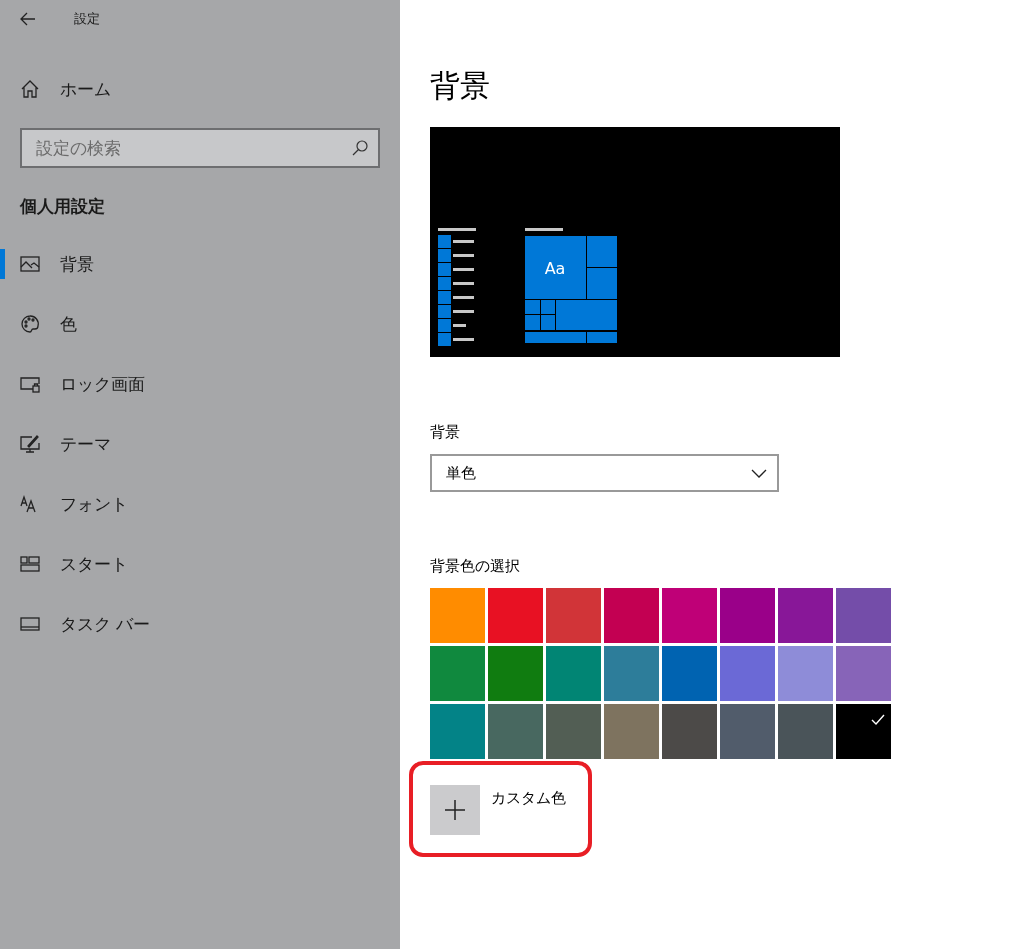 This screenshot has height=949, width=1017. Describe the element at coordinates (102, 384) in the screenshot. I see `nav-label: ロック画面` at that location.